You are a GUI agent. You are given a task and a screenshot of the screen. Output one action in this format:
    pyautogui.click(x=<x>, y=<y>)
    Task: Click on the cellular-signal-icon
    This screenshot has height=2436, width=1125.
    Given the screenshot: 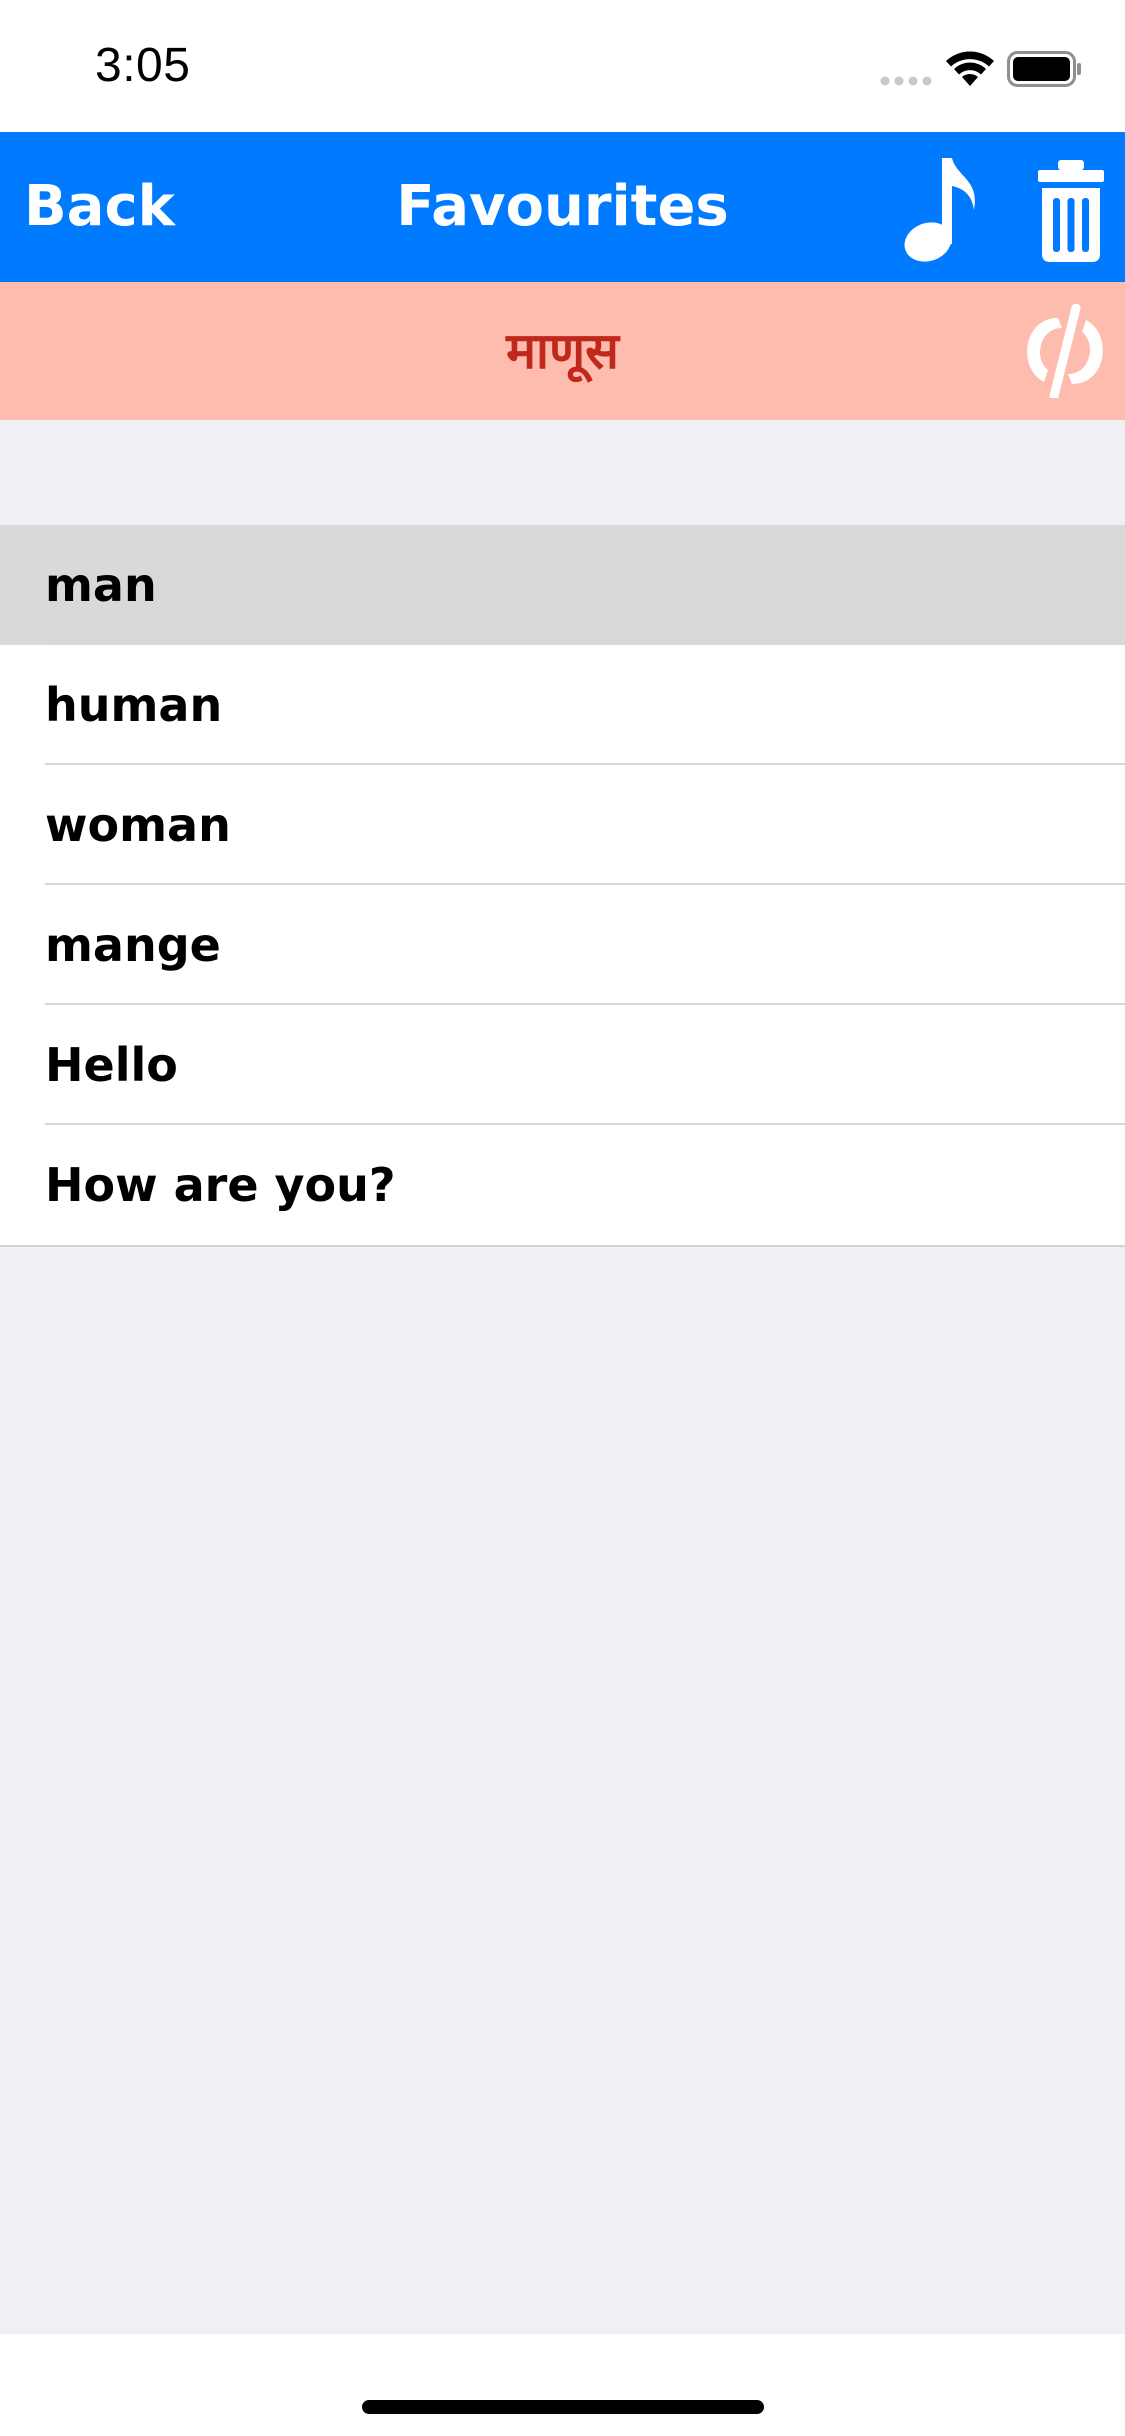 What is the action you would take?
    pyautogui.click(x=906, y=81)
    